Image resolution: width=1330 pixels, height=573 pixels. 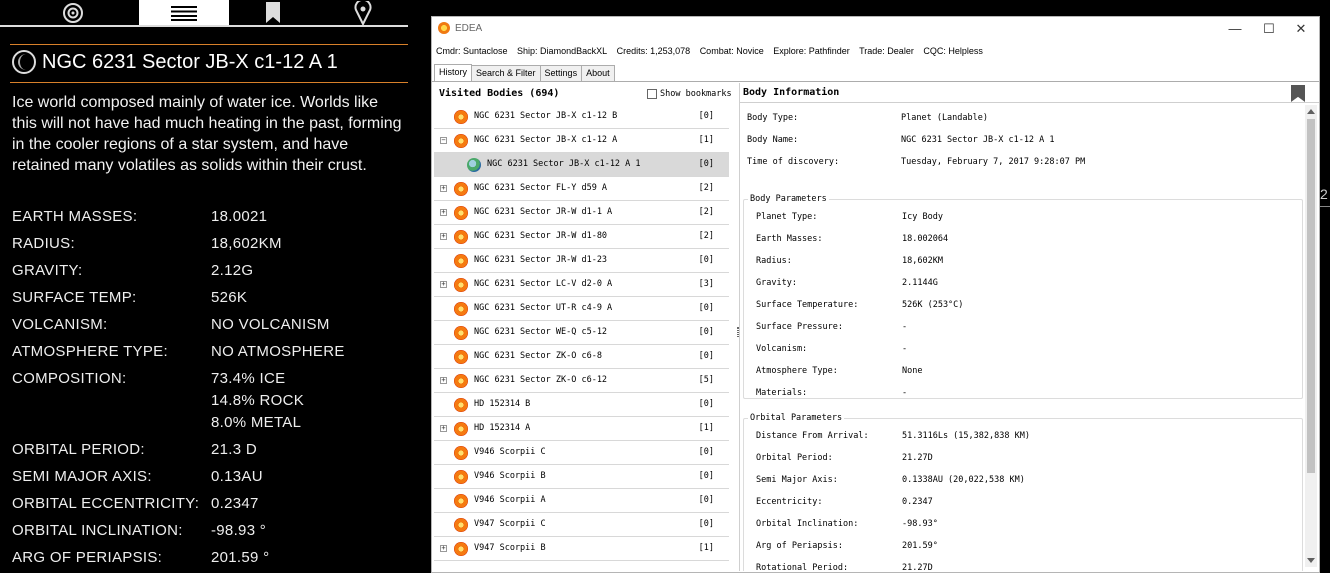 I want to click on map-pin-icon, so click(x=363, y=13).